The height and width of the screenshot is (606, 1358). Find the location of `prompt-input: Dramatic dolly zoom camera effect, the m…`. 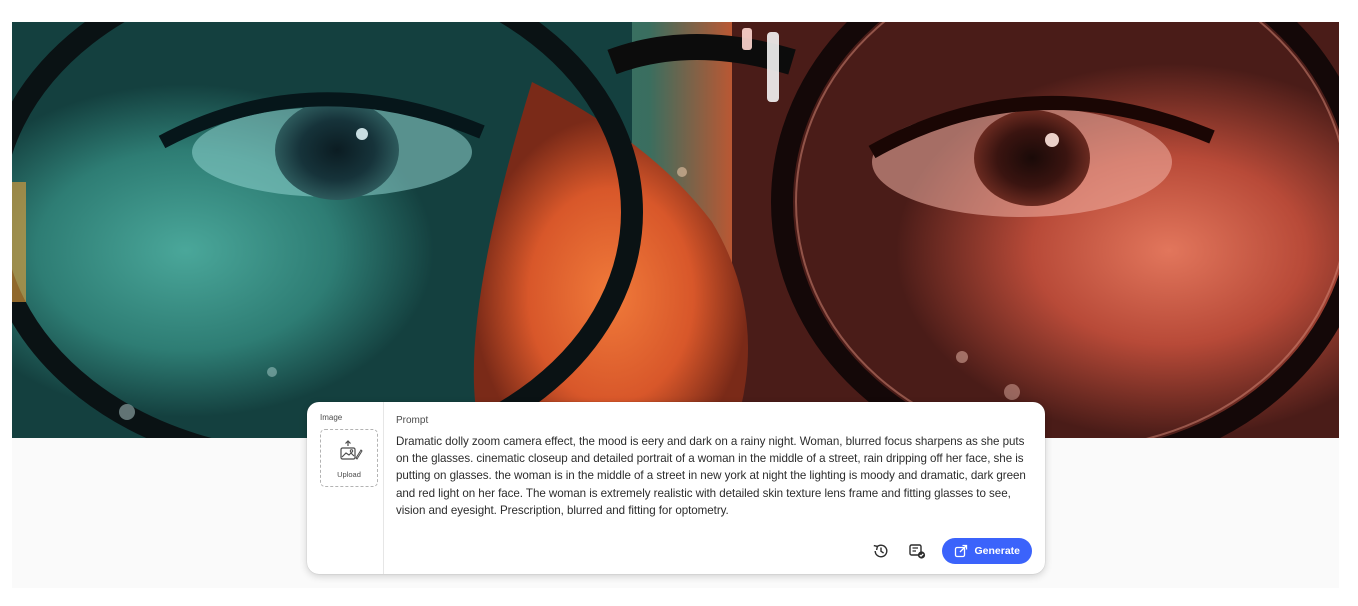

prompt-input: Dramatic dolly zoom camera effect, the m… is located at coordinates (714, 476).